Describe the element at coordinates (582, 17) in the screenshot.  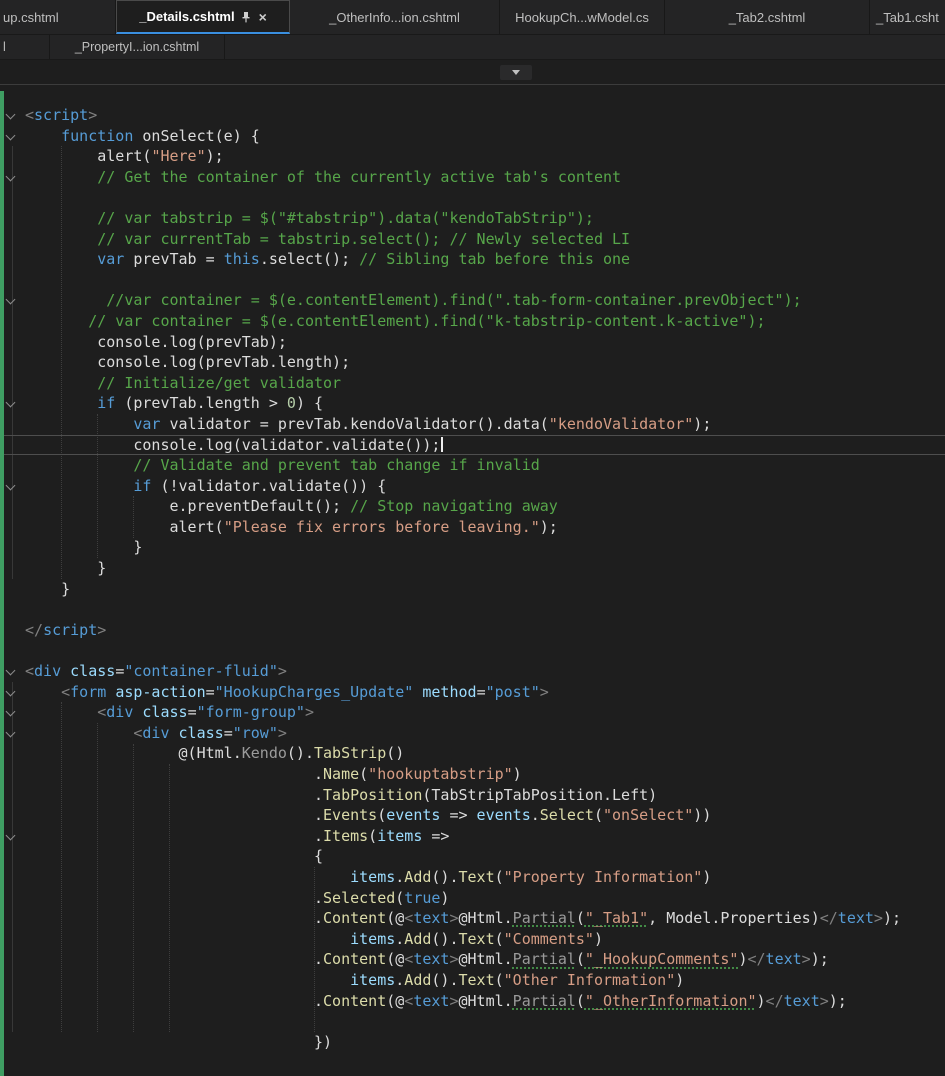
I see `document-tab: HookupCh...wModel.cs` at that location.